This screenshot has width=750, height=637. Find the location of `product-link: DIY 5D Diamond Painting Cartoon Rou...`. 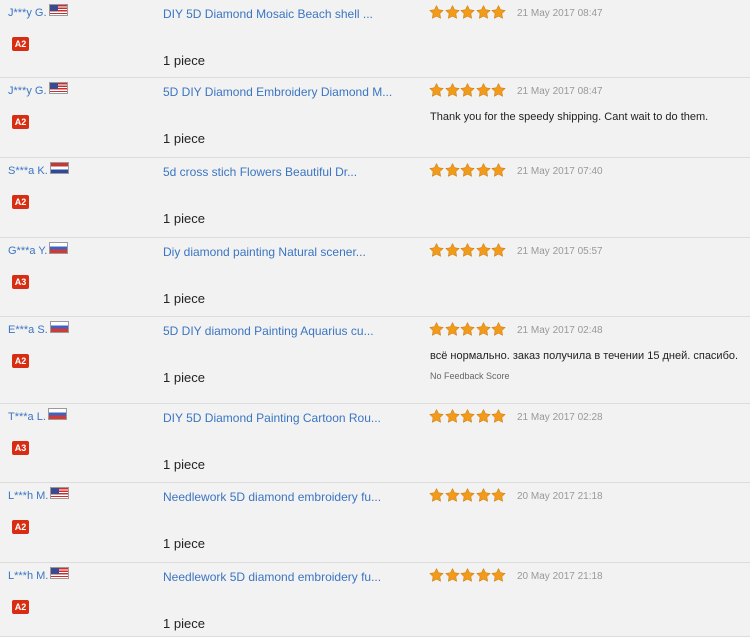

product-link: DIY 5D Diamond Painting Cartoon Rou... is located at coordinates (272, 418).